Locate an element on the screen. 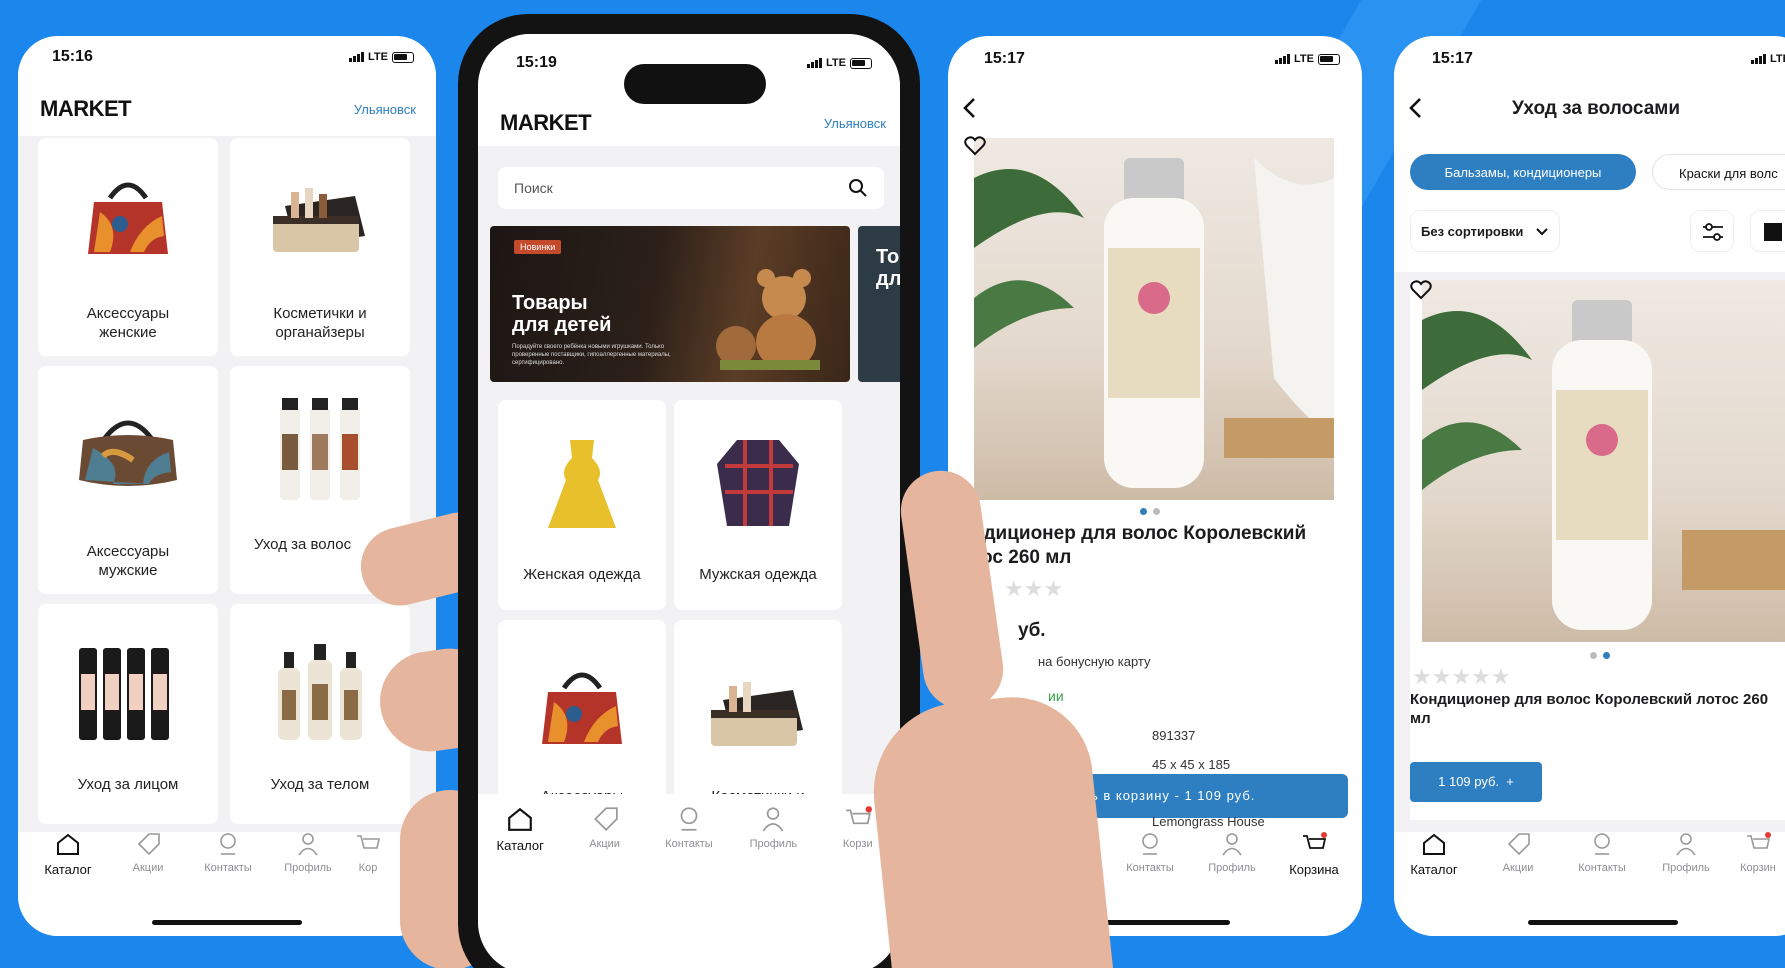  category-tile: Аксессуары женские is located at coordinates (128, 247).